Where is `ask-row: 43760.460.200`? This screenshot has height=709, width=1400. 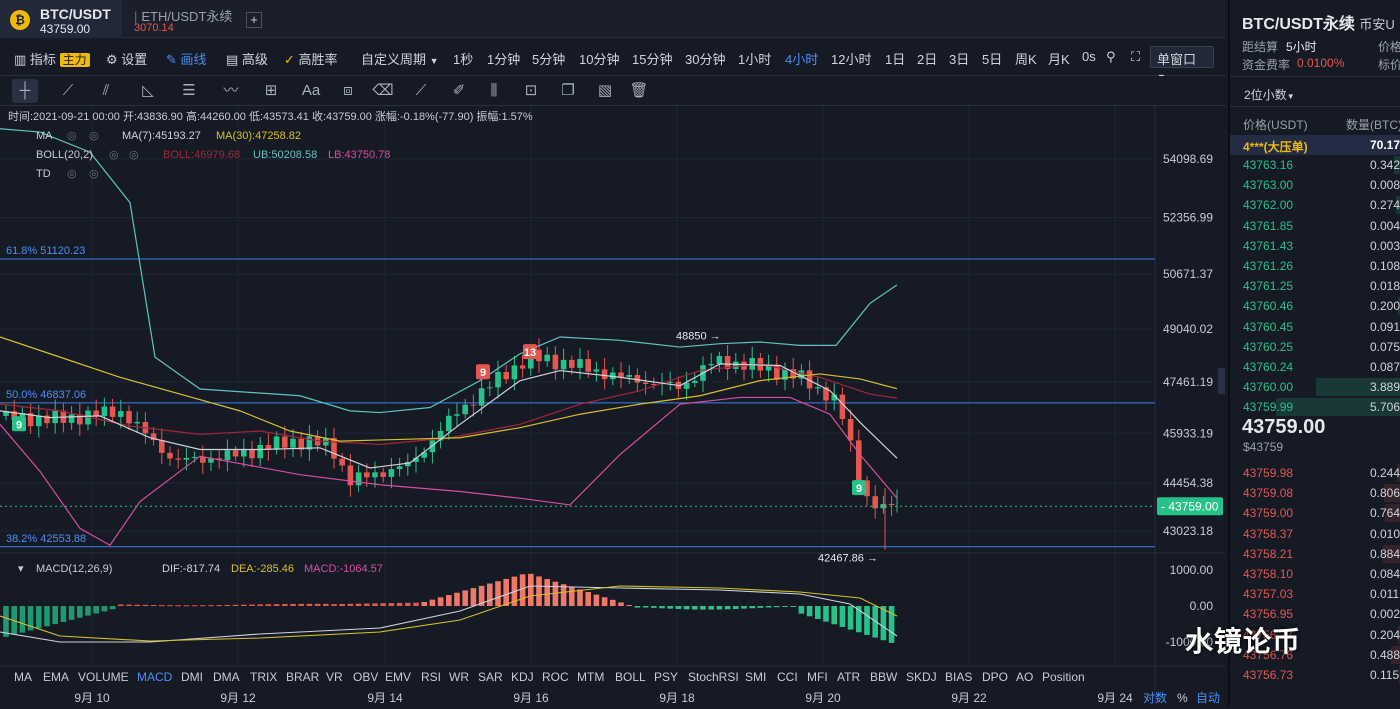 ask-row: 43760.460.200 is located at coordinates (1315, 306).